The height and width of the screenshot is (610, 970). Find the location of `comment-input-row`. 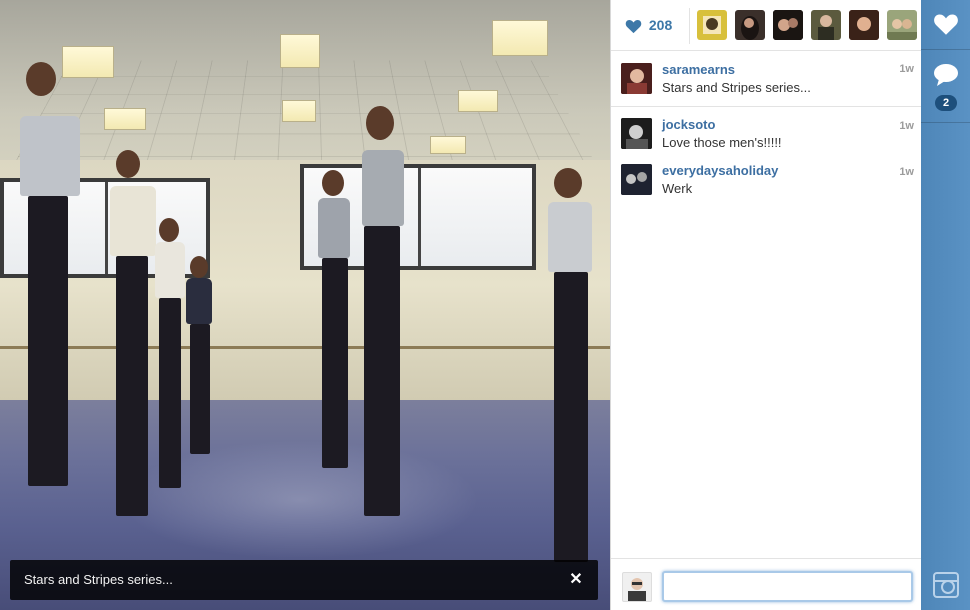

comment-input-row is located at coordinates (766, 584).